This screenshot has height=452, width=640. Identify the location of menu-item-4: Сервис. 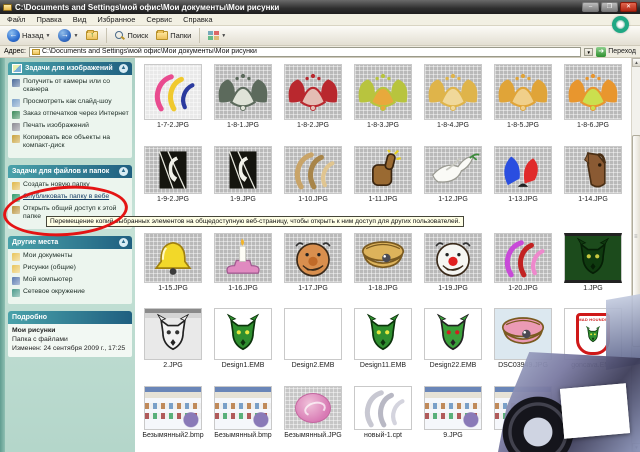
(159, 19).